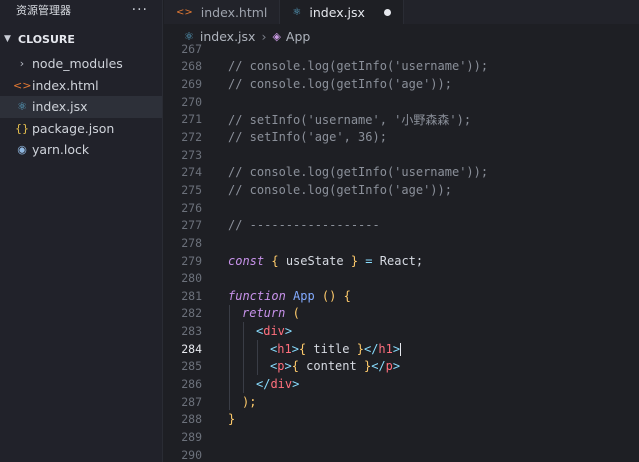  I want to click on code-line: 274 // console.log(getInfo('username'));, so click(401, 172).